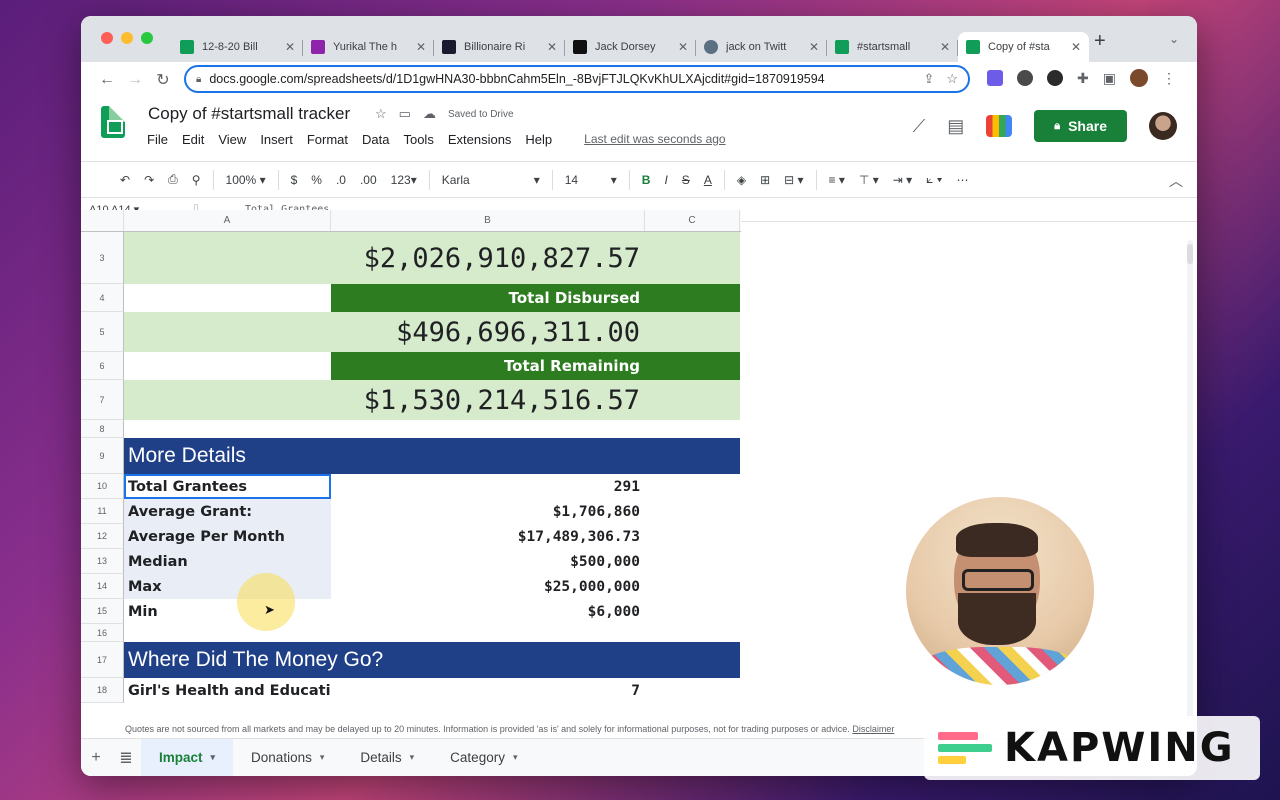 Image resolution: width=1280 pixels, height=800 pixels. What do you see at coordinates (227, 611) in the screenshot?
I see `min-label: Min` at bounding box center [227, 611].